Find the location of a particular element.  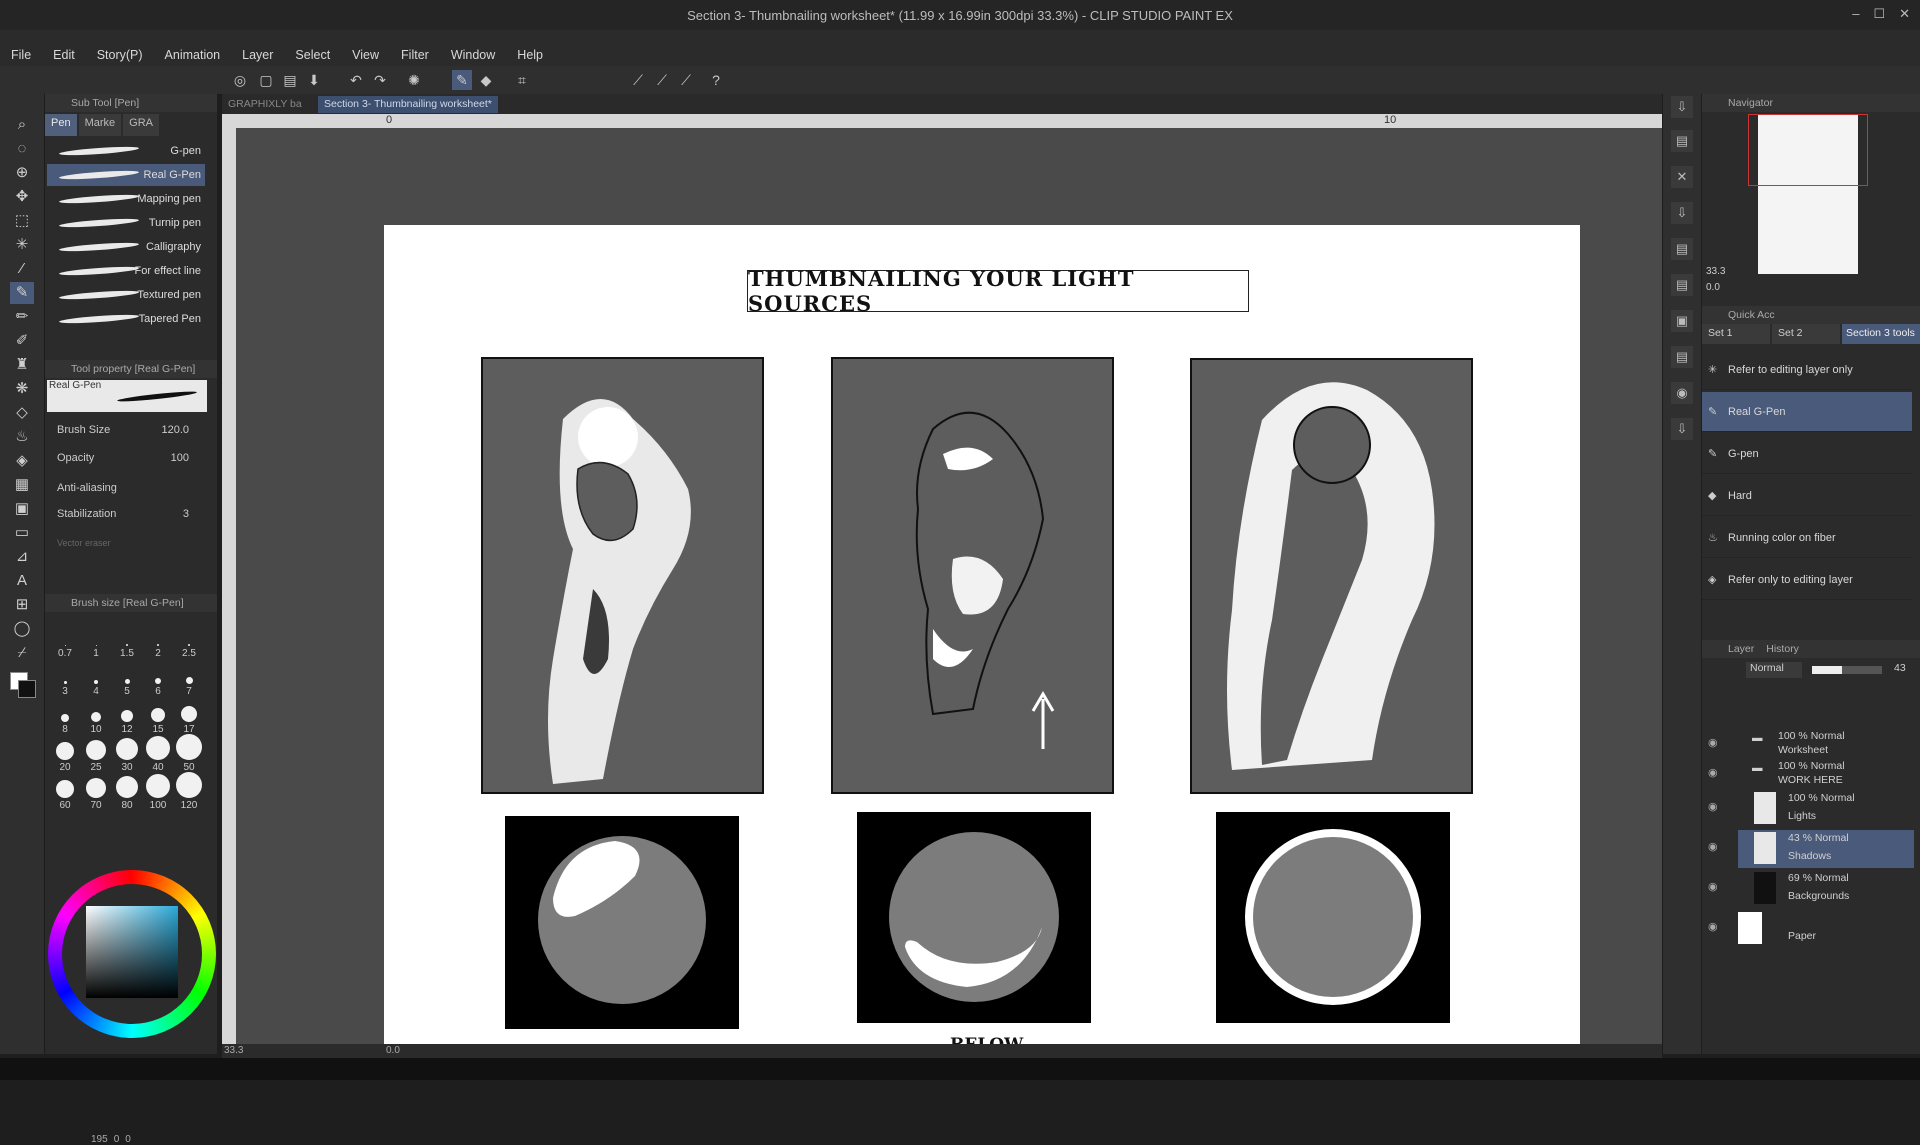

tab-gra: GRA is located at coordinates (141, 125).